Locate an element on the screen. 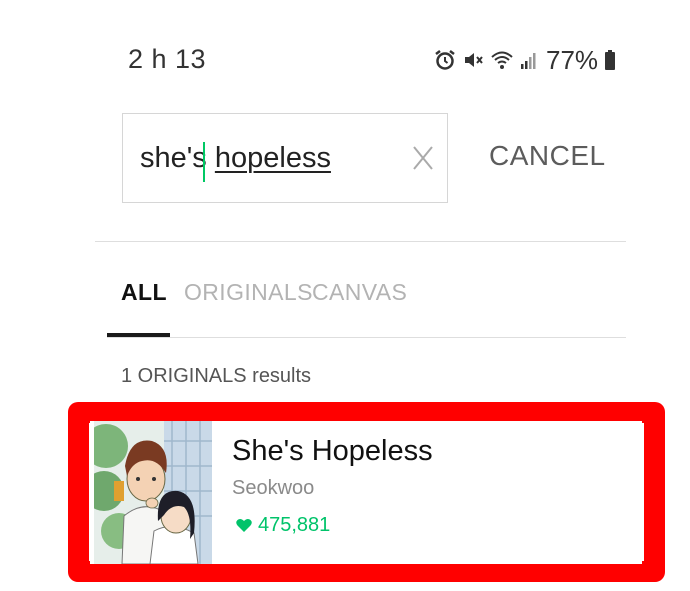  close-icon is located at coordinates (423, 158).